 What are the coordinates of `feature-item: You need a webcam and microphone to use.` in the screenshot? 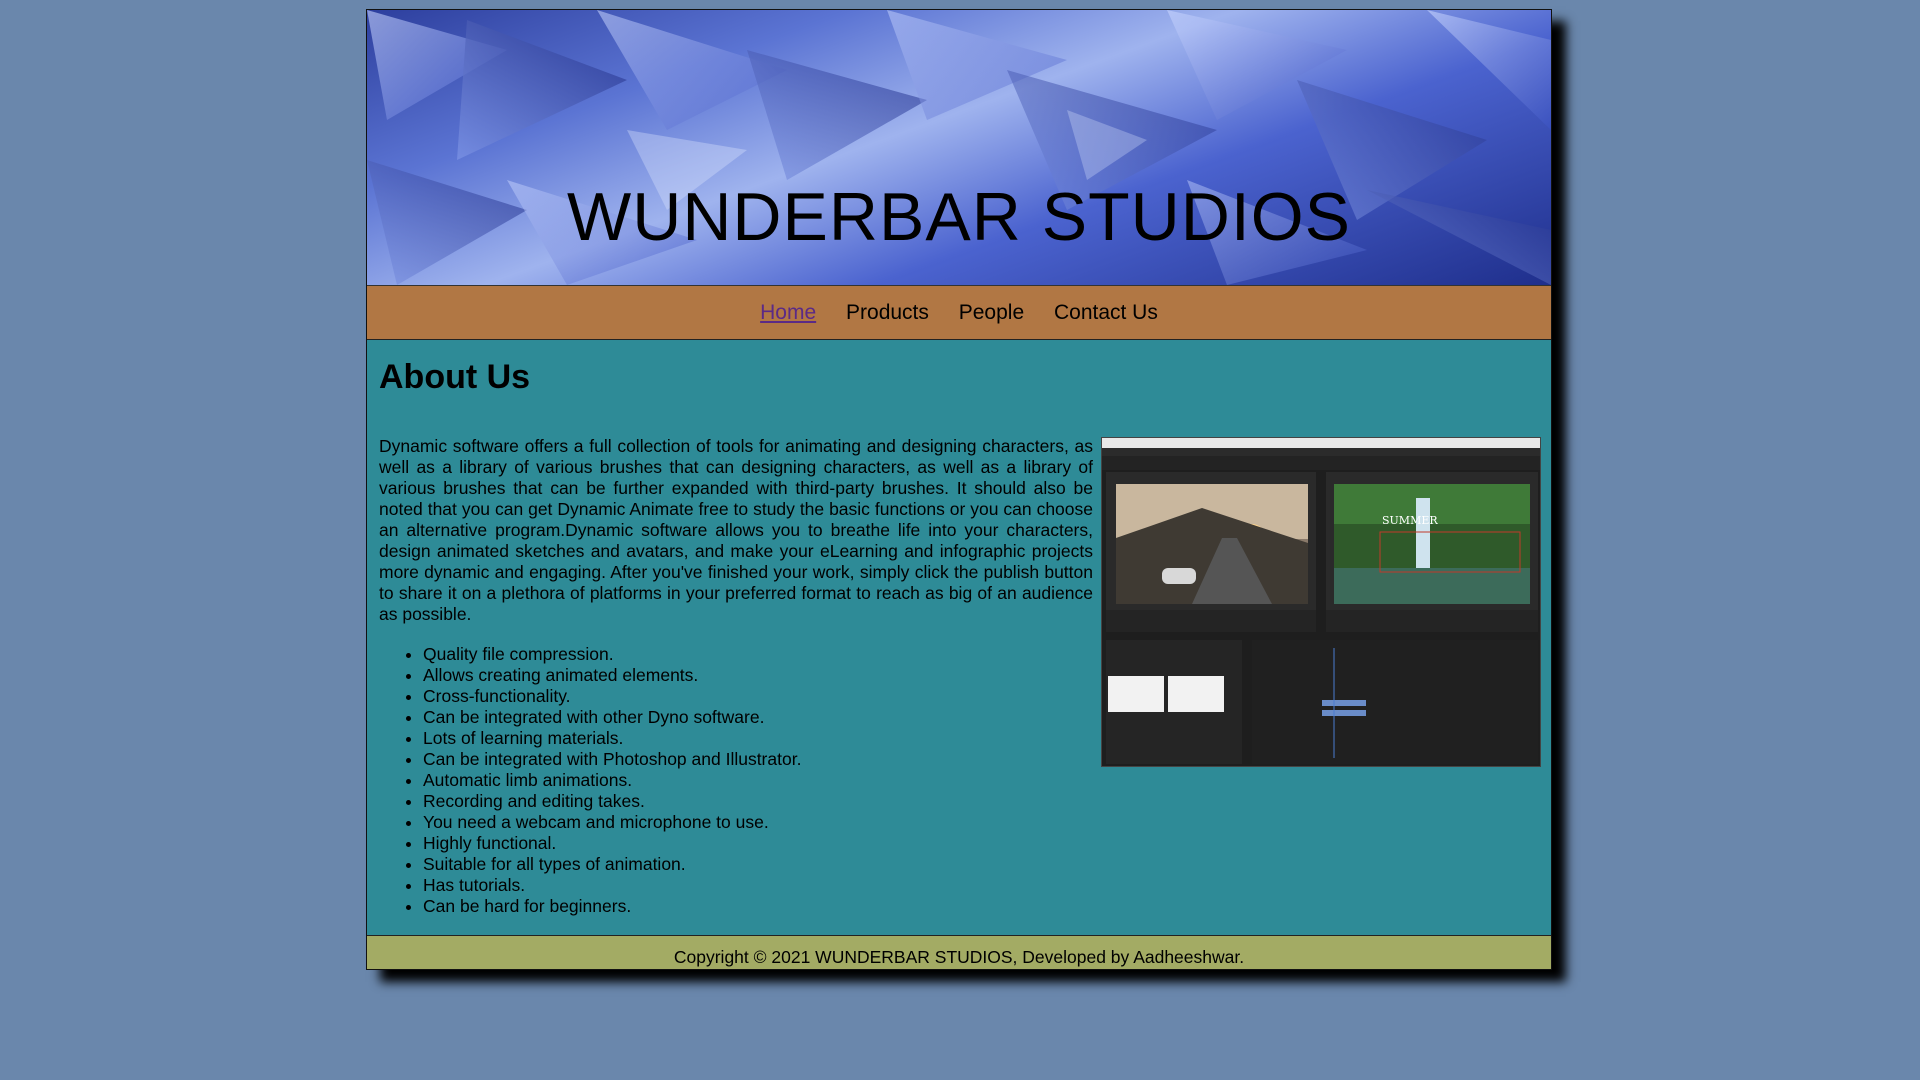 It's located at (612, 822).